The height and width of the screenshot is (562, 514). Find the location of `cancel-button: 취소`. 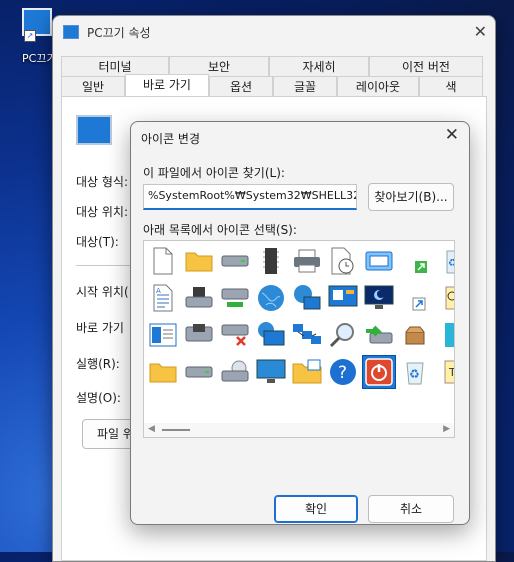

cancel-button: 취소 is located at coordinates (411, 509).